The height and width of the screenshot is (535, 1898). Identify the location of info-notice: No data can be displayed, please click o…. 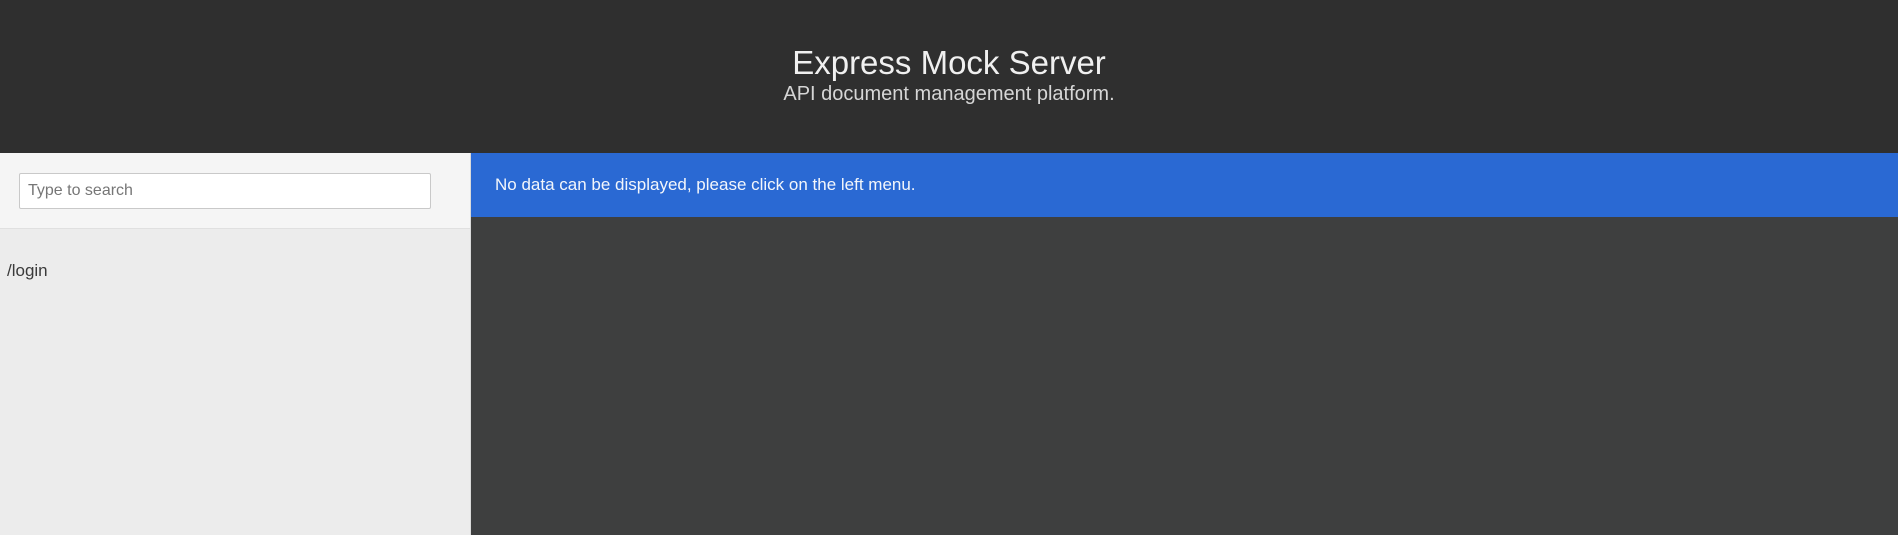
(1184, 185).